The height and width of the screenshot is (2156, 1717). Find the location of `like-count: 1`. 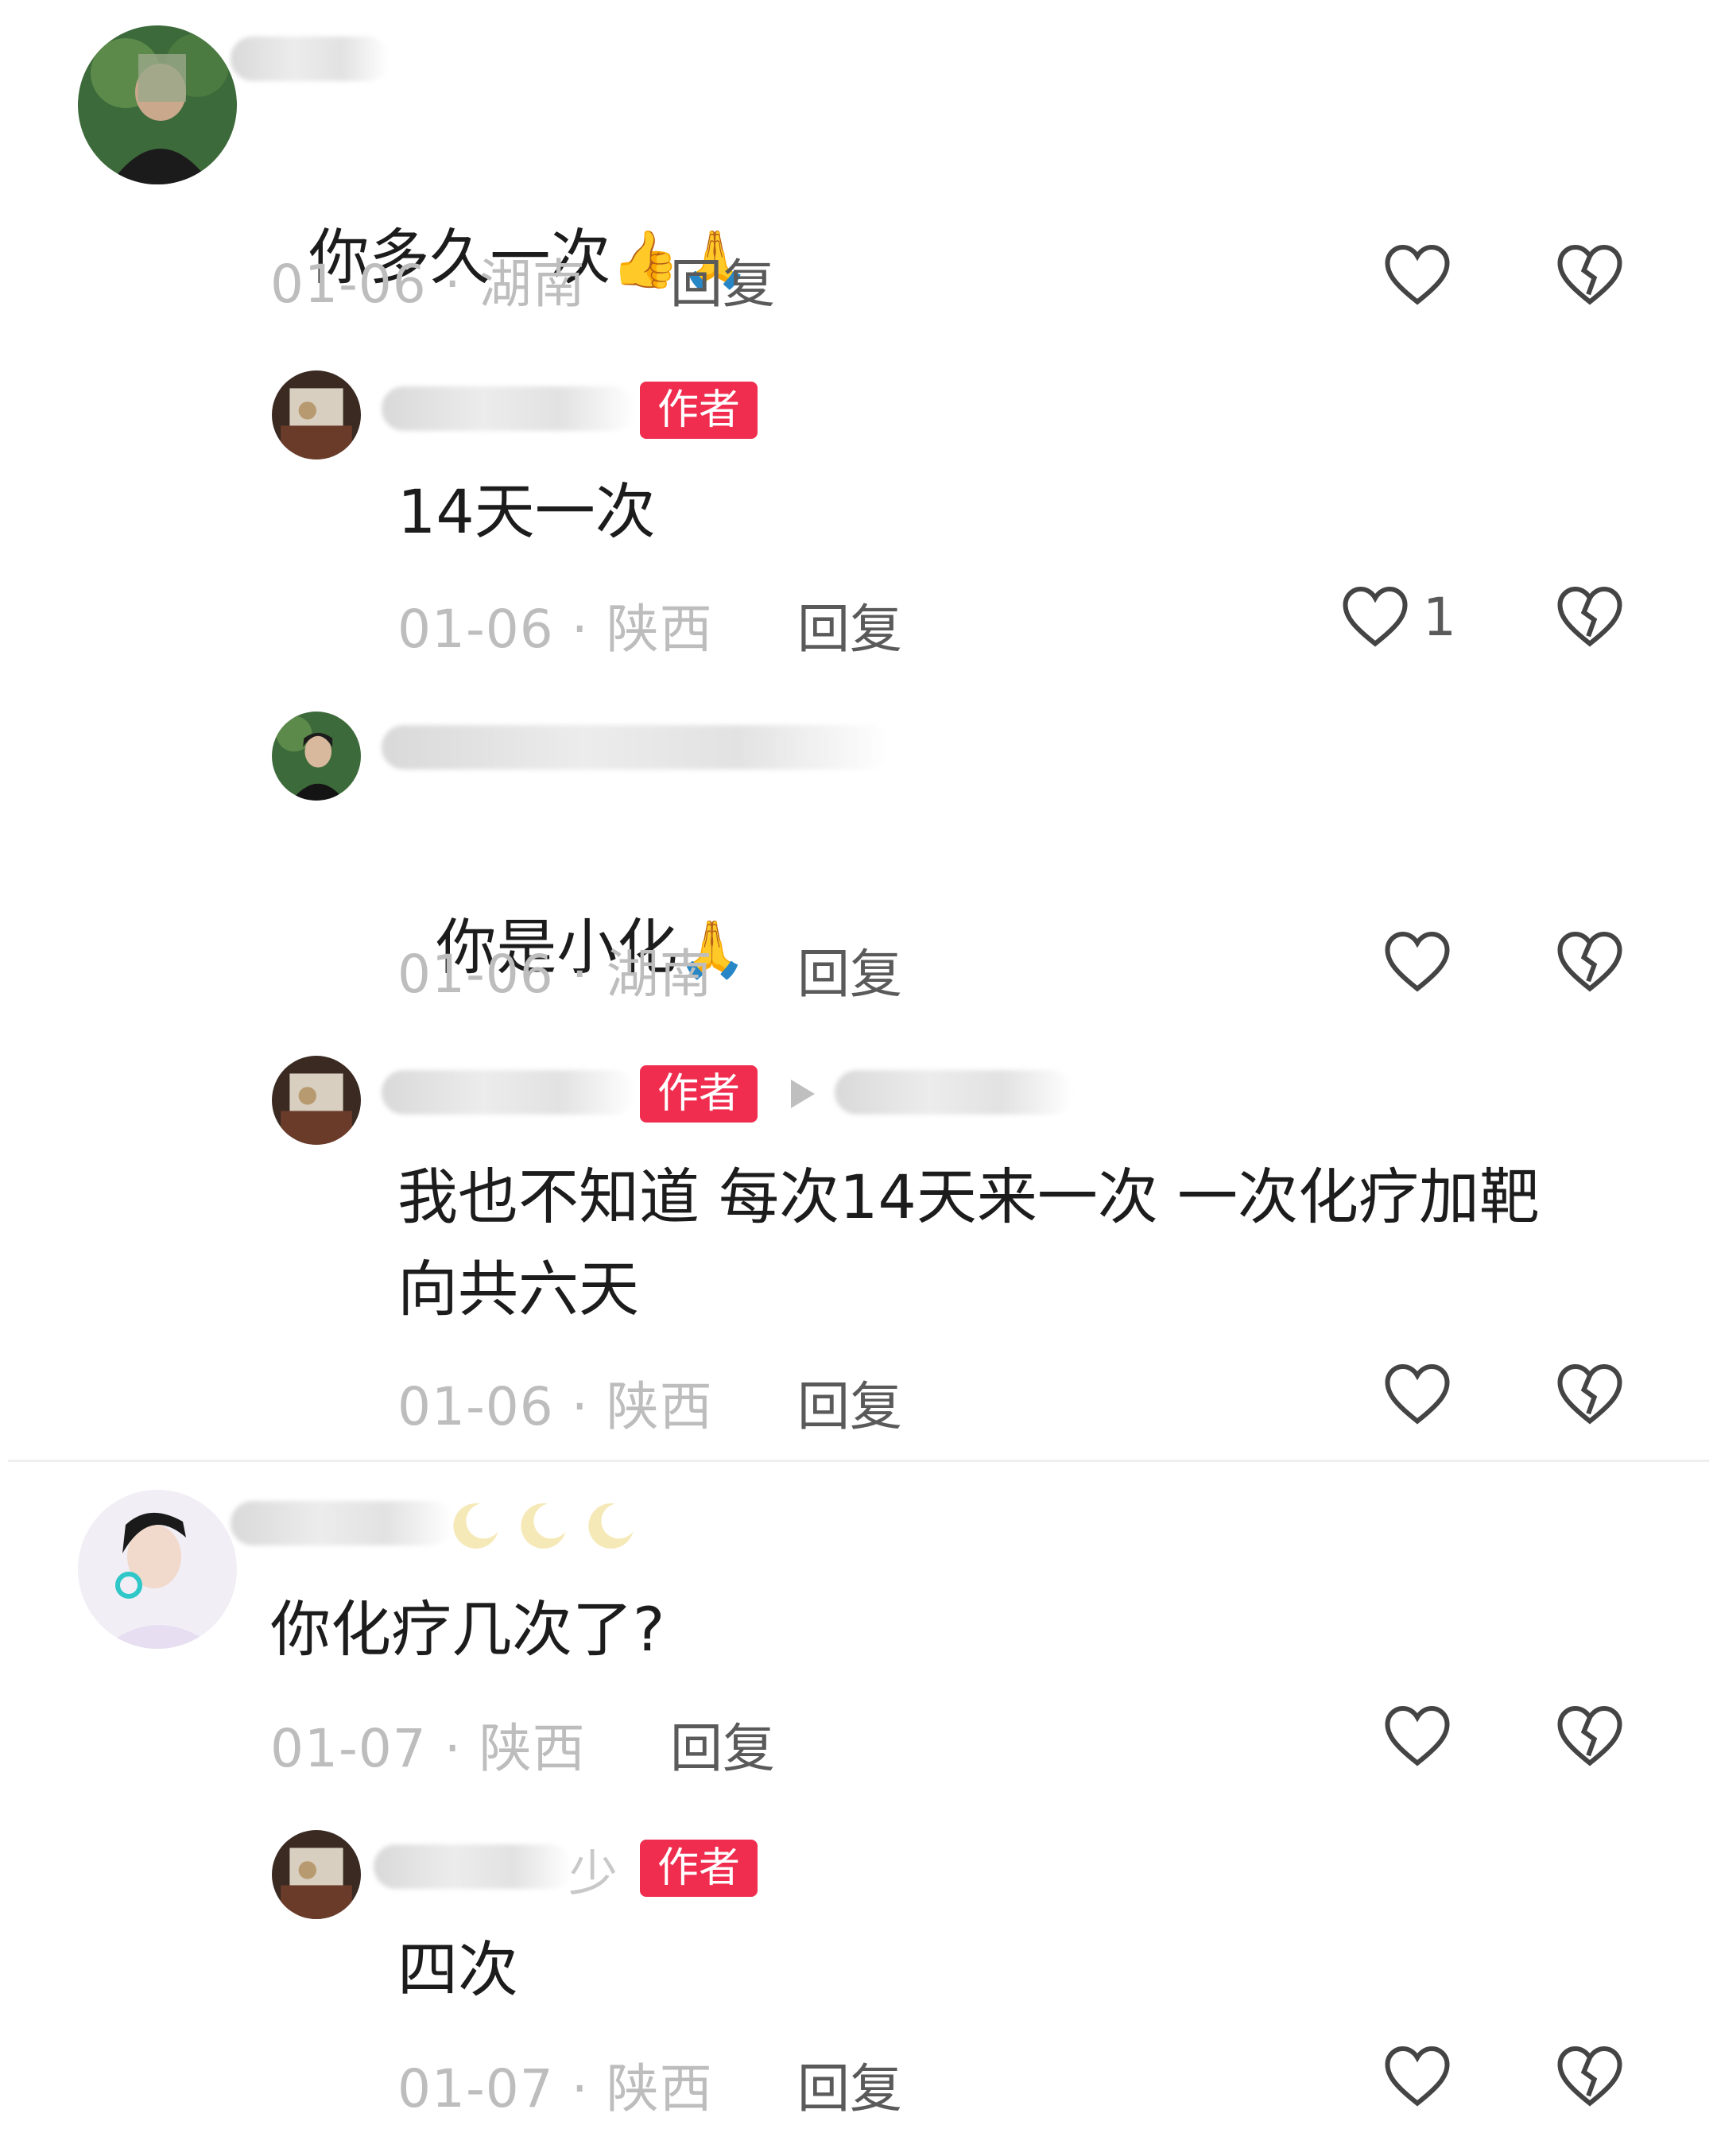

like-count: 1 is located at coordinates (1439, 617).